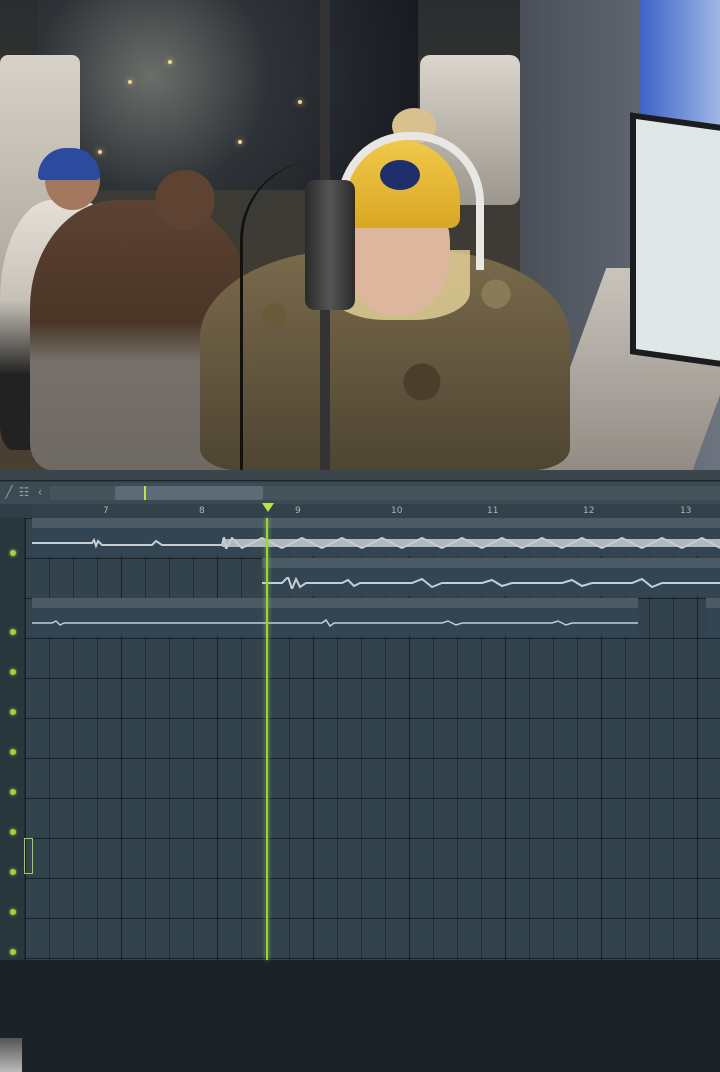 The image size is (720, 1072). I want to click on piano-icon: ☷, so click(24, 492).